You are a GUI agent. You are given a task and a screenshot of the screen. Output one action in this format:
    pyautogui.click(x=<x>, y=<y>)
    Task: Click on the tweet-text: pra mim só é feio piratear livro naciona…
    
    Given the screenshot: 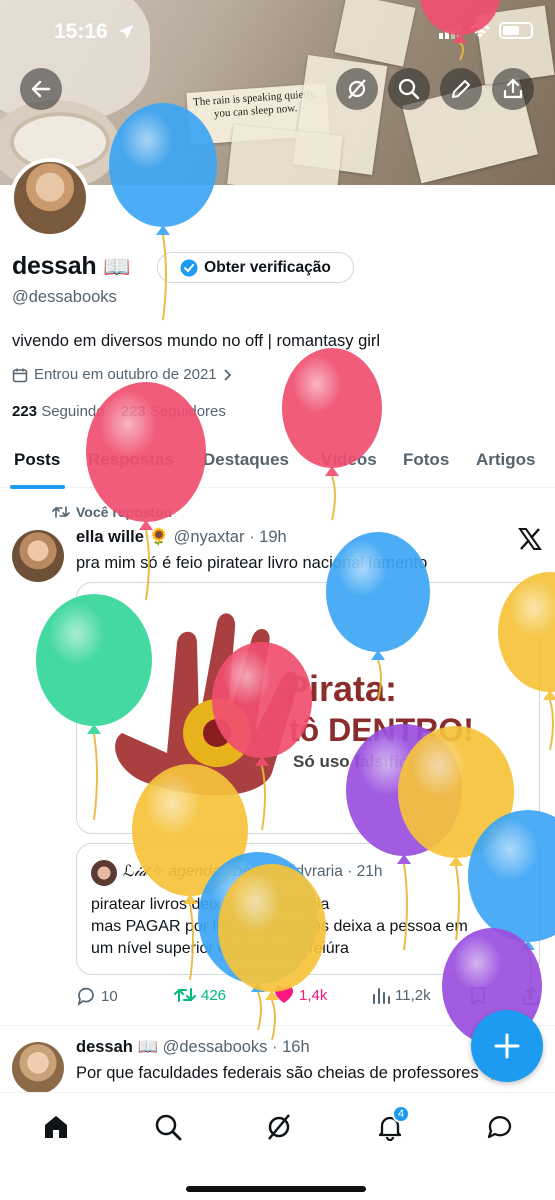 What is the action you would take?
    pyautogui.click(x=252, y=563)
    